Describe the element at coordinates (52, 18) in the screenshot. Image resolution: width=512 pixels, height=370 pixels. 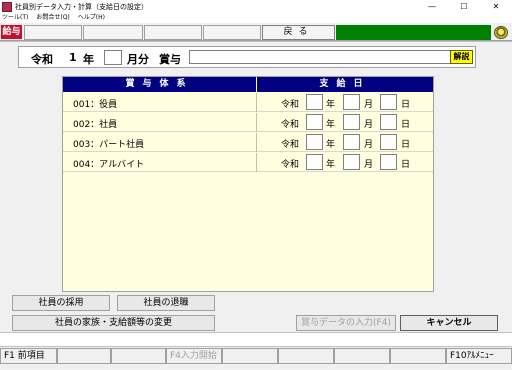
I see `menu-inquiry: お問合せ(Q)` at that location.